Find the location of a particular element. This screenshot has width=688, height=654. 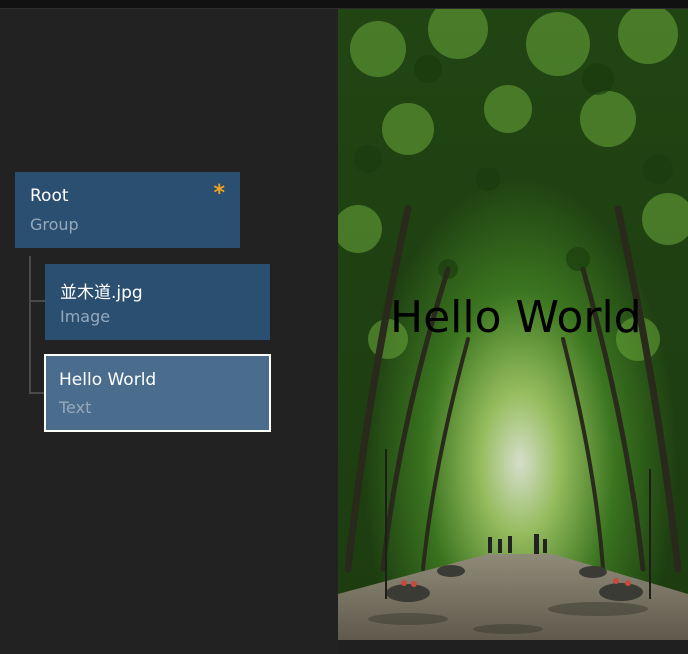

layer-node-type: Image is located at coordinates (85, 316).